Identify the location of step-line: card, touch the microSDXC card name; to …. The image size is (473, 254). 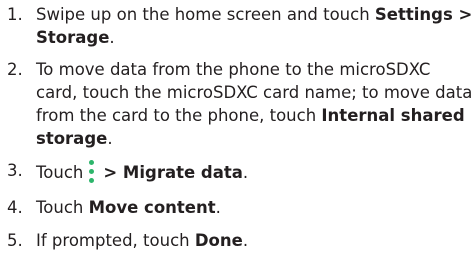
(254, 92).